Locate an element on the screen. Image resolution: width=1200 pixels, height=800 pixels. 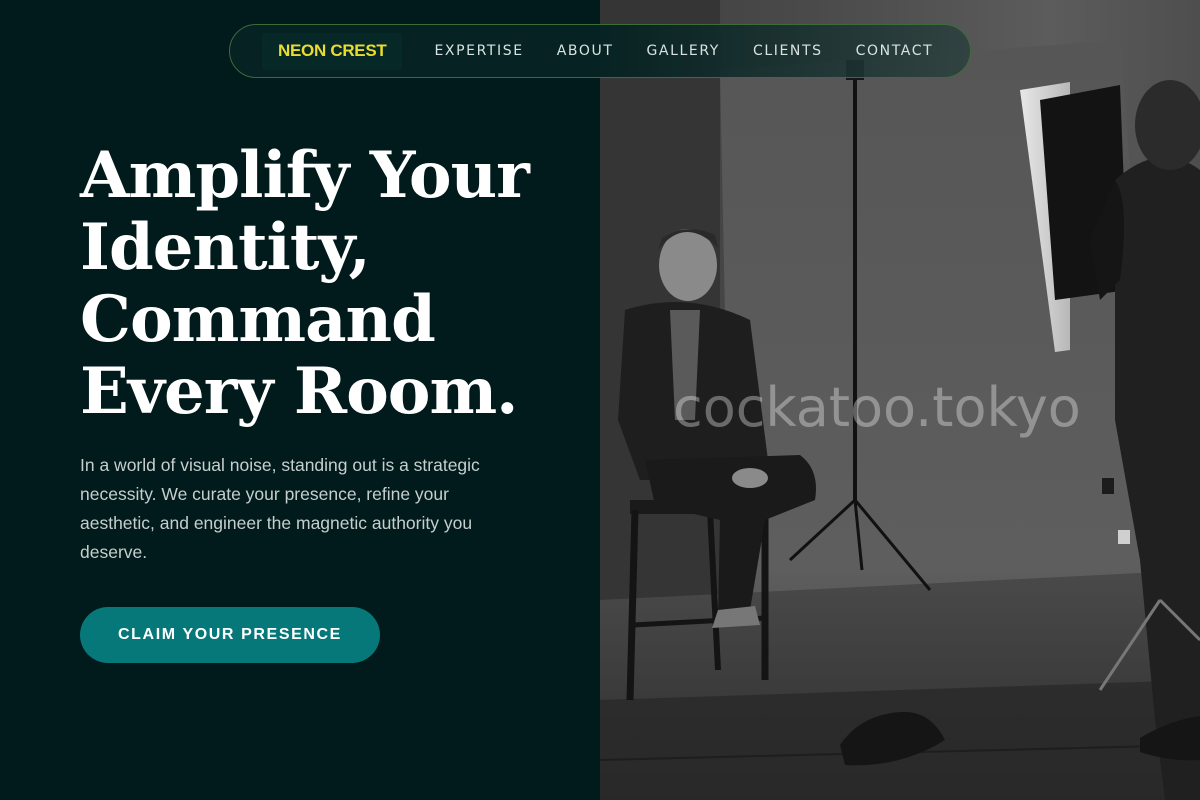
brand-logo: NEON CREST is located at coordinates (332, 51).